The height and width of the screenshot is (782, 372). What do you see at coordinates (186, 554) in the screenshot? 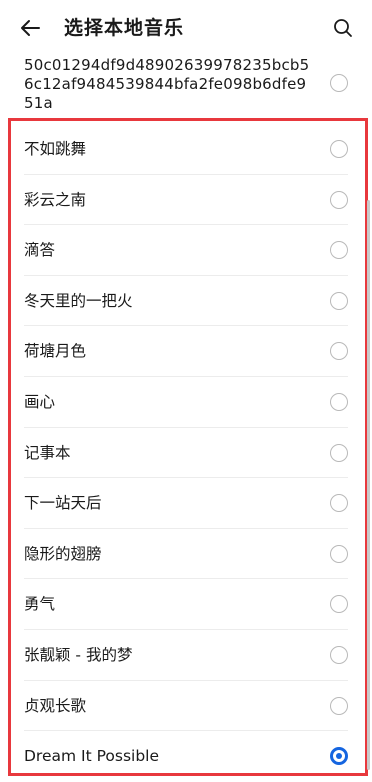
I see `song-item: 隐形的翅膀` at bounding box center [186, 554].